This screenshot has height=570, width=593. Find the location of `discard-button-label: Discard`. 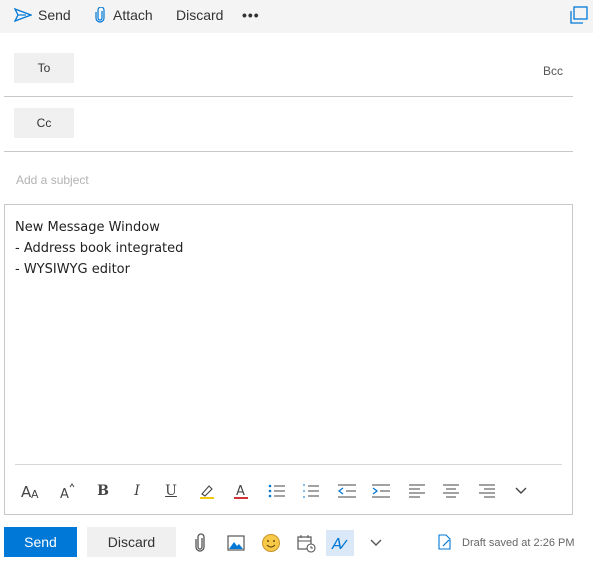

discard-button-label: Discard is located at coordinates (131, 542).